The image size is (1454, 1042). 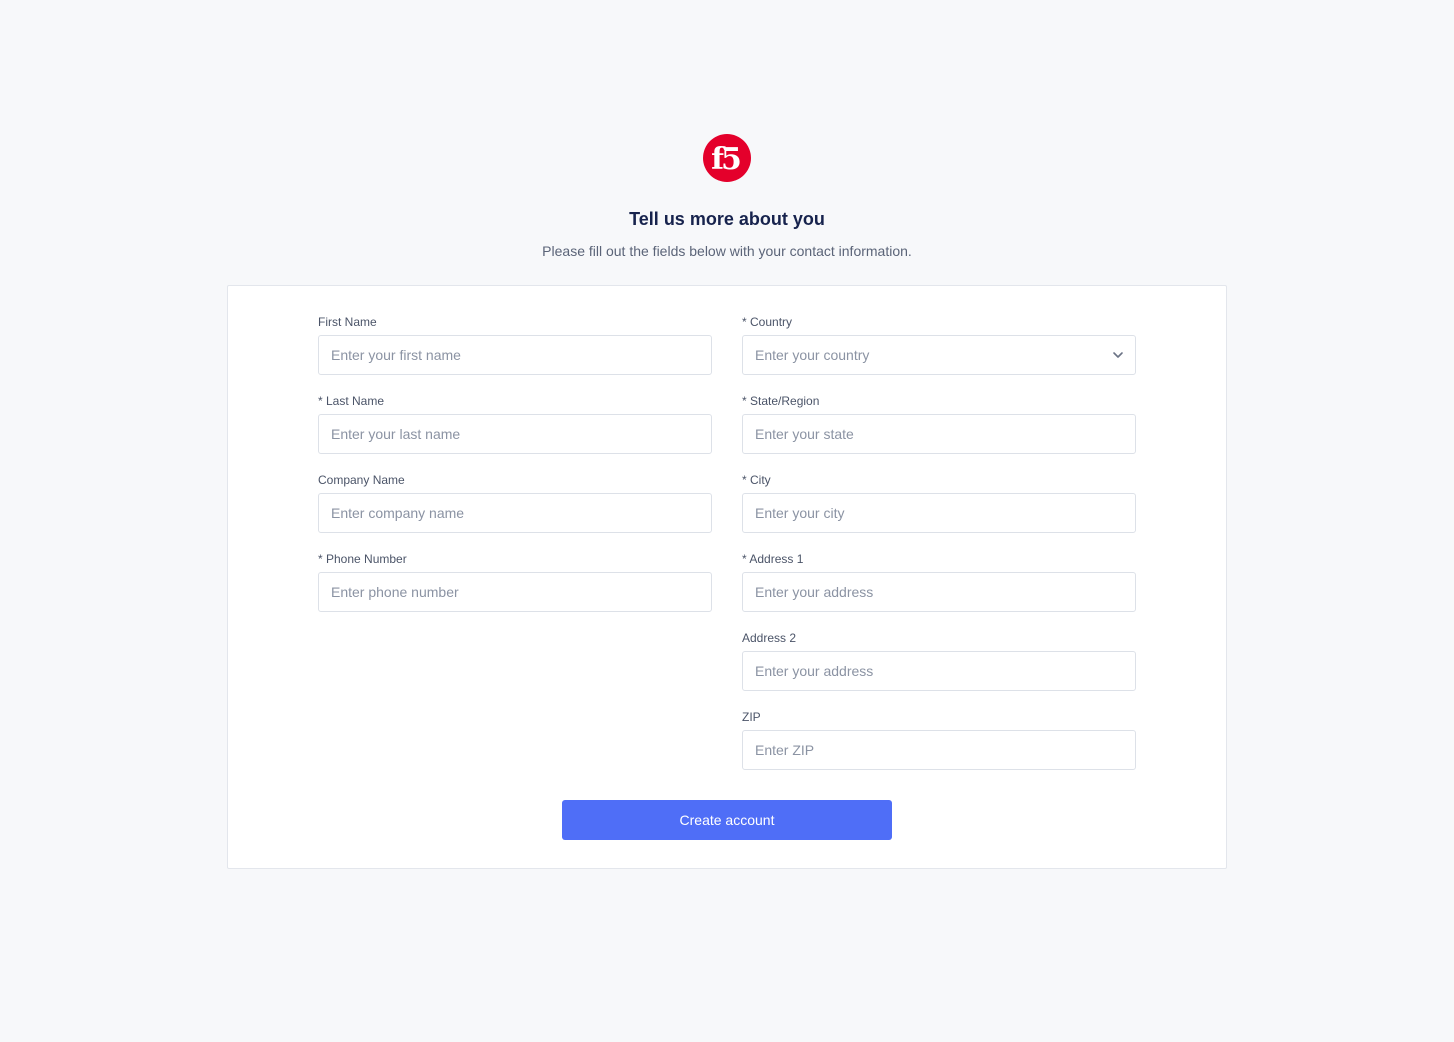 I want to click on state-label: * State/Region, so click(x=781, y=401).